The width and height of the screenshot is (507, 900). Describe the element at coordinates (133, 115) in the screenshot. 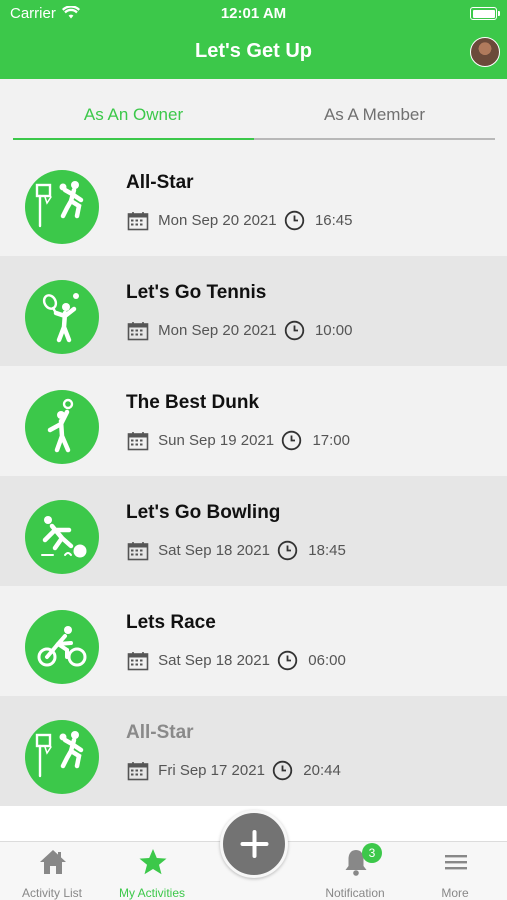

I see `tab-as-owner: As An Owner` at that location.